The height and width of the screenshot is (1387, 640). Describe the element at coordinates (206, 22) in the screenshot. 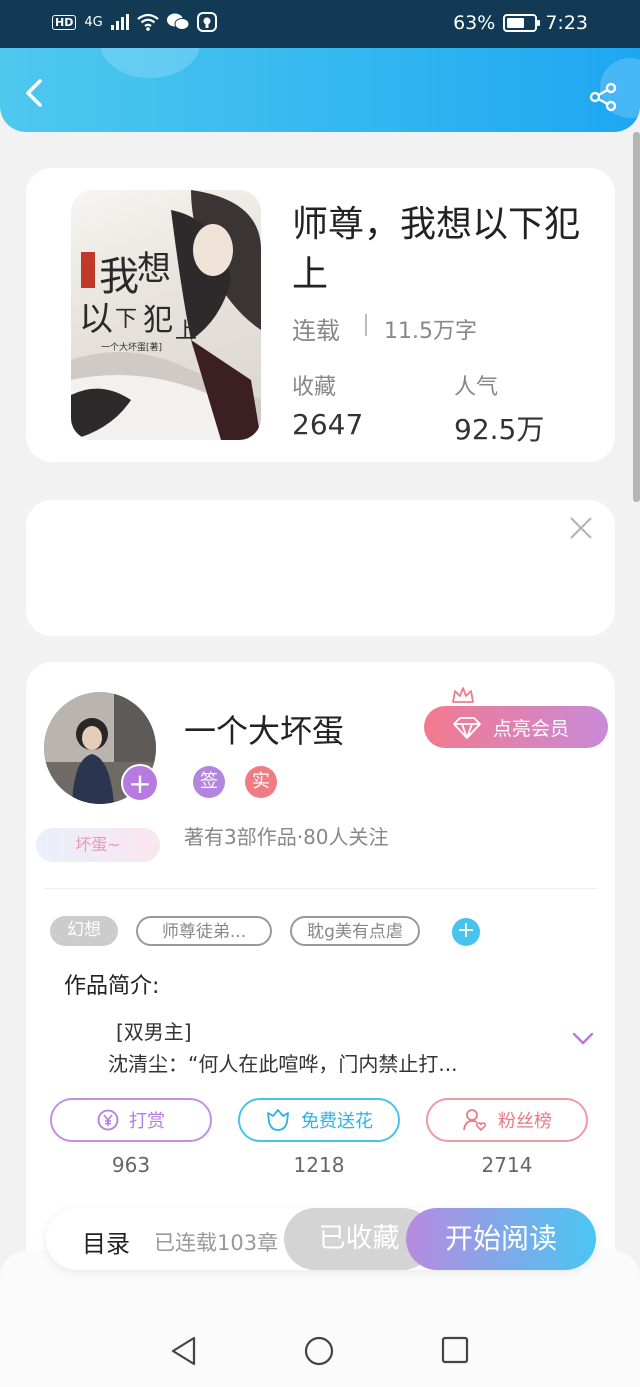

I see `shield-notification-icon` at that location.